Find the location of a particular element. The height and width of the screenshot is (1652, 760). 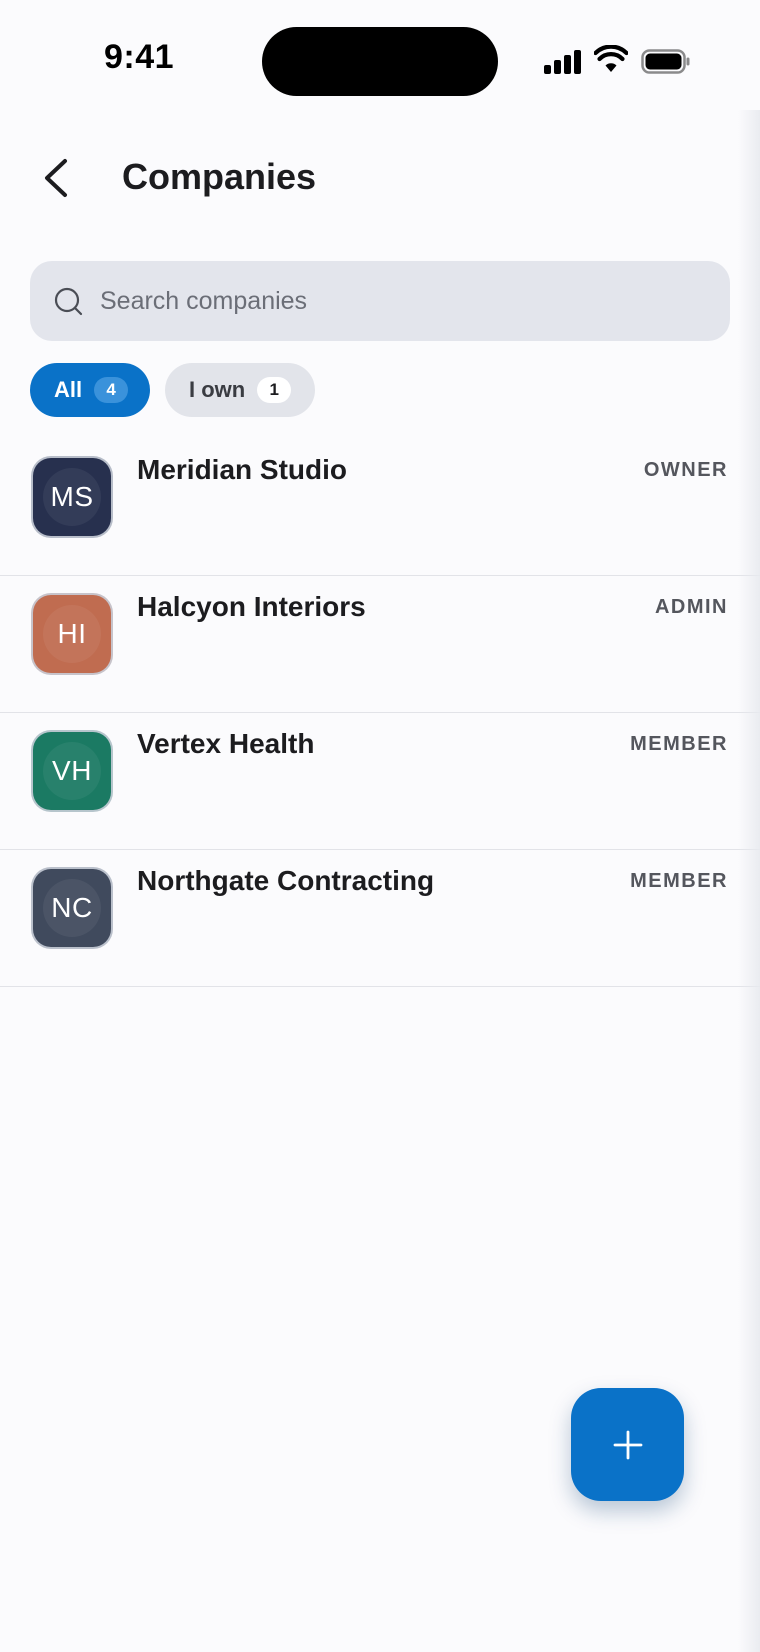

plus-icon is located at coordinates (627, 1444).